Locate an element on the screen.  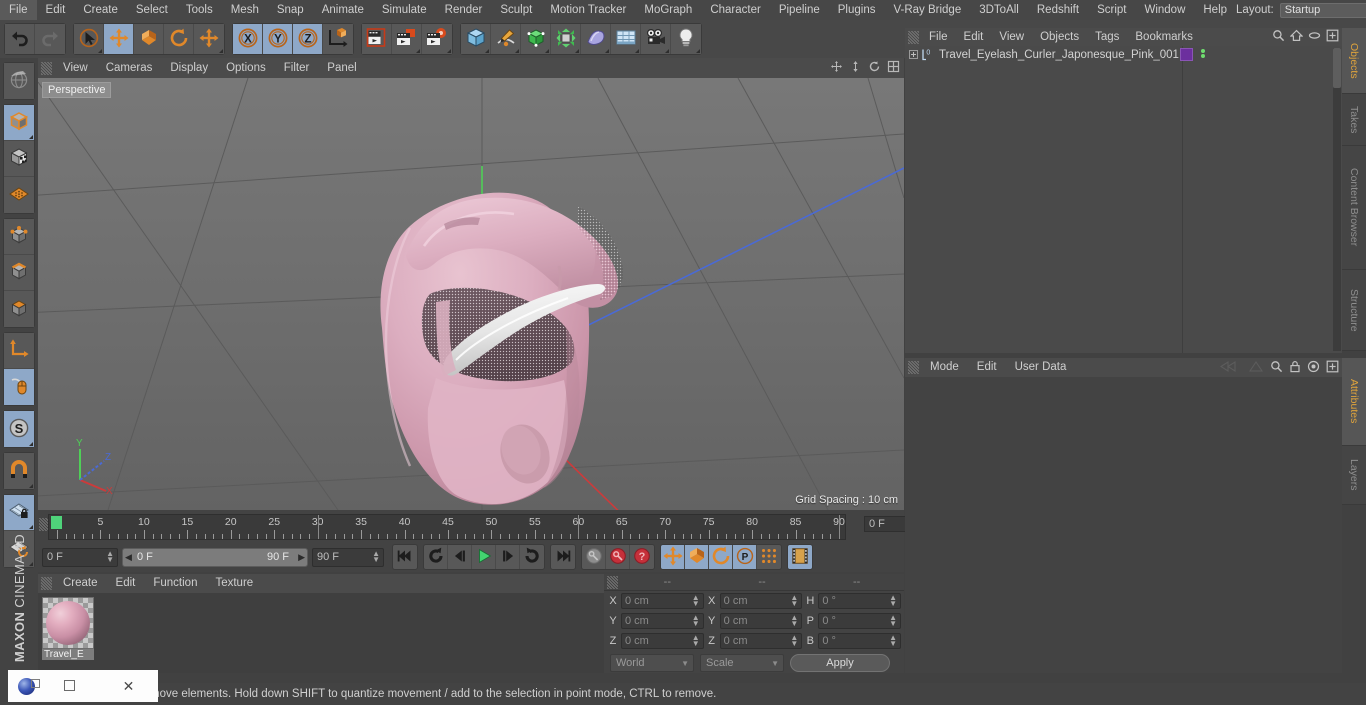
object-axis-mode-button is located at coordinates (19, 351).